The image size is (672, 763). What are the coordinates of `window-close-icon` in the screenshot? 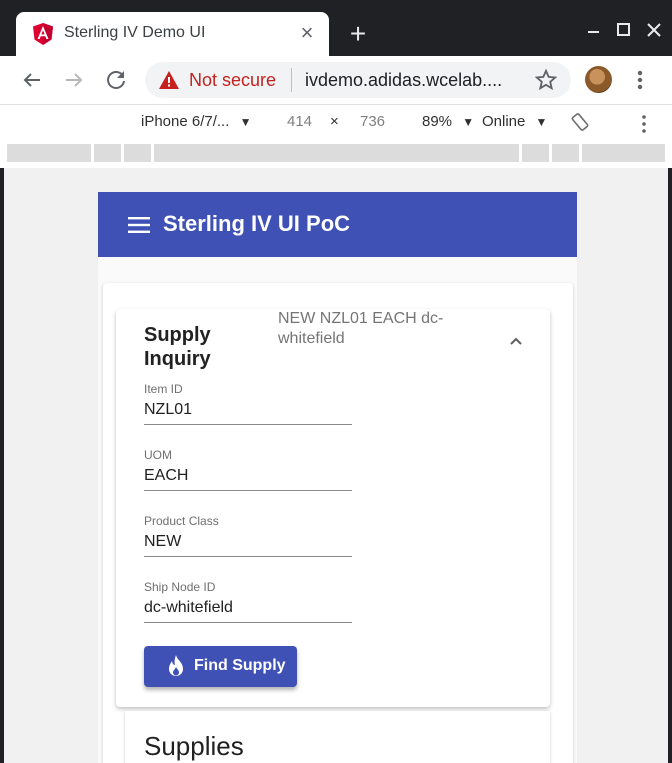 It's located at (655, 31).